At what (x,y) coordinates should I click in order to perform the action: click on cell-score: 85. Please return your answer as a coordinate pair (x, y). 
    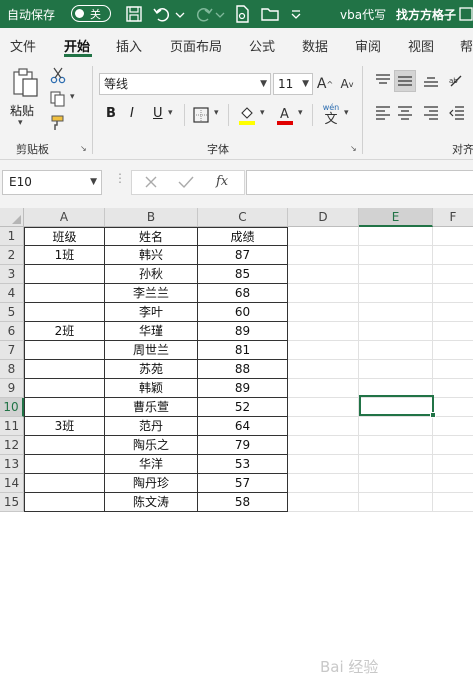
    Looking at the image, I should click on (243, 274).